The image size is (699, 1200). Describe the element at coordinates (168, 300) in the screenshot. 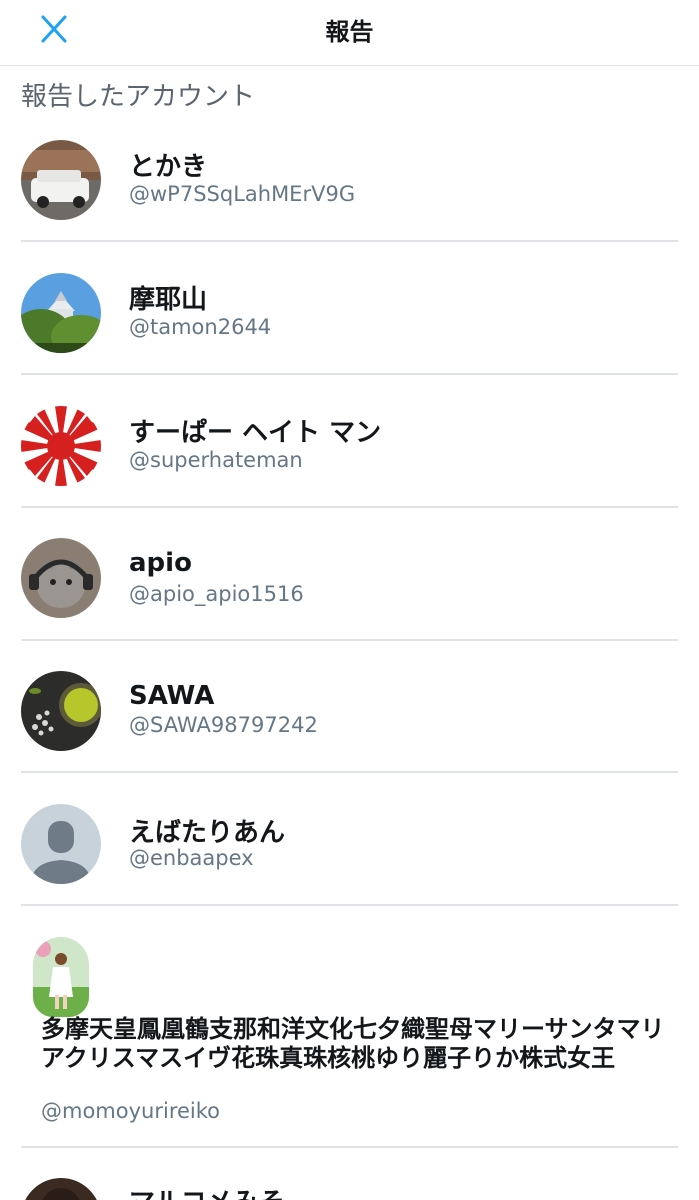

I see `account-name: 摩耶山` at that location.